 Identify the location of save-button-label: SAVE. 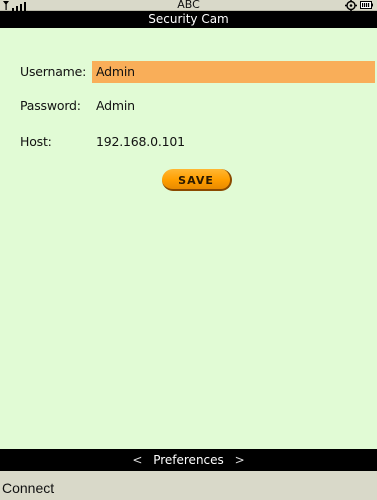
(196, 180).